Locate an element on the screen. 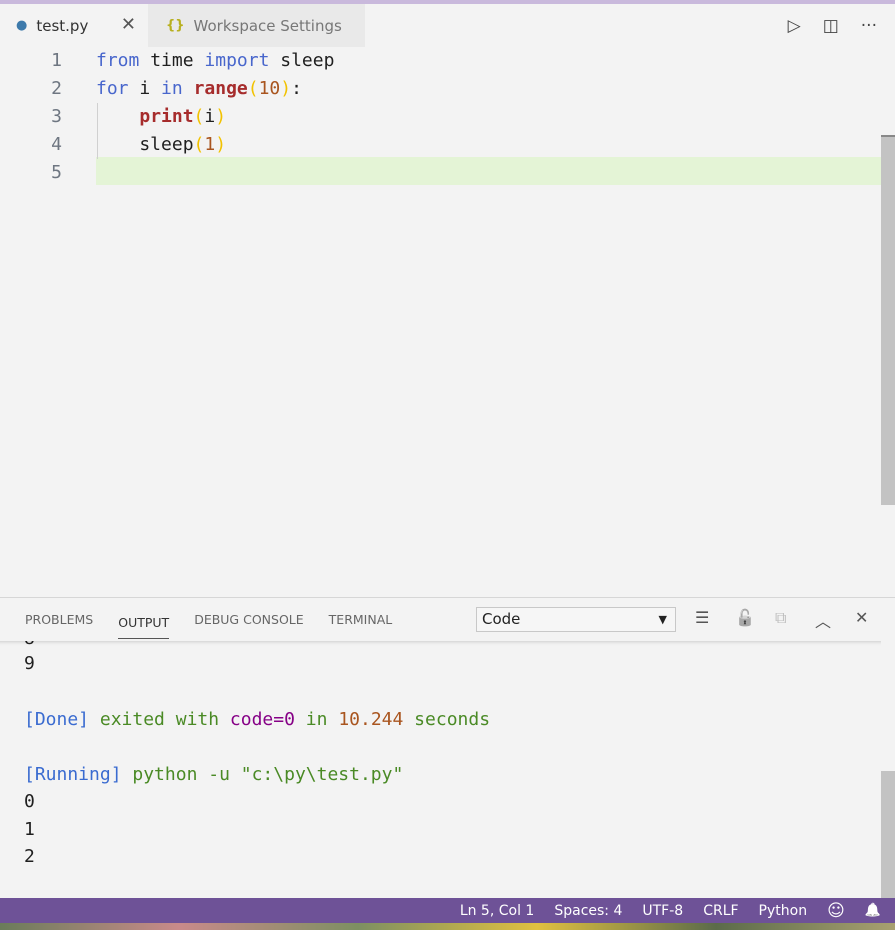 The width and height of the screenshot is (895, 930). tab-test-py: ● test.py ✕ is located at coordinates (74, 25).